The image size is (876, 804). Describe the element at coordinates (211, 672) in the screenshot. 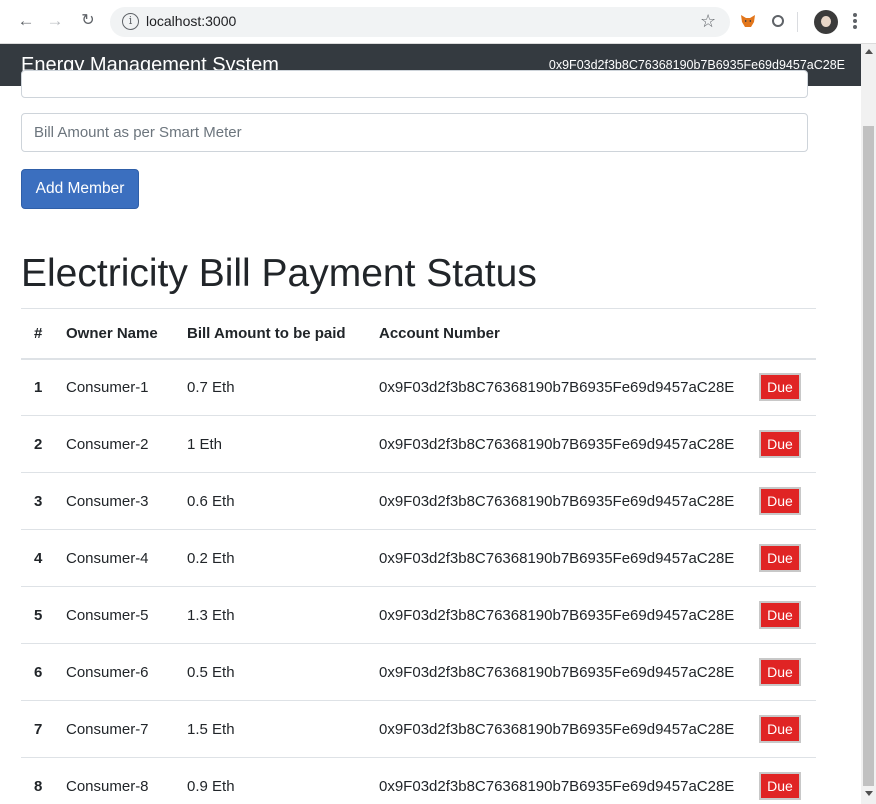

I see `bill-amount: 0.5 Eth` at that location.